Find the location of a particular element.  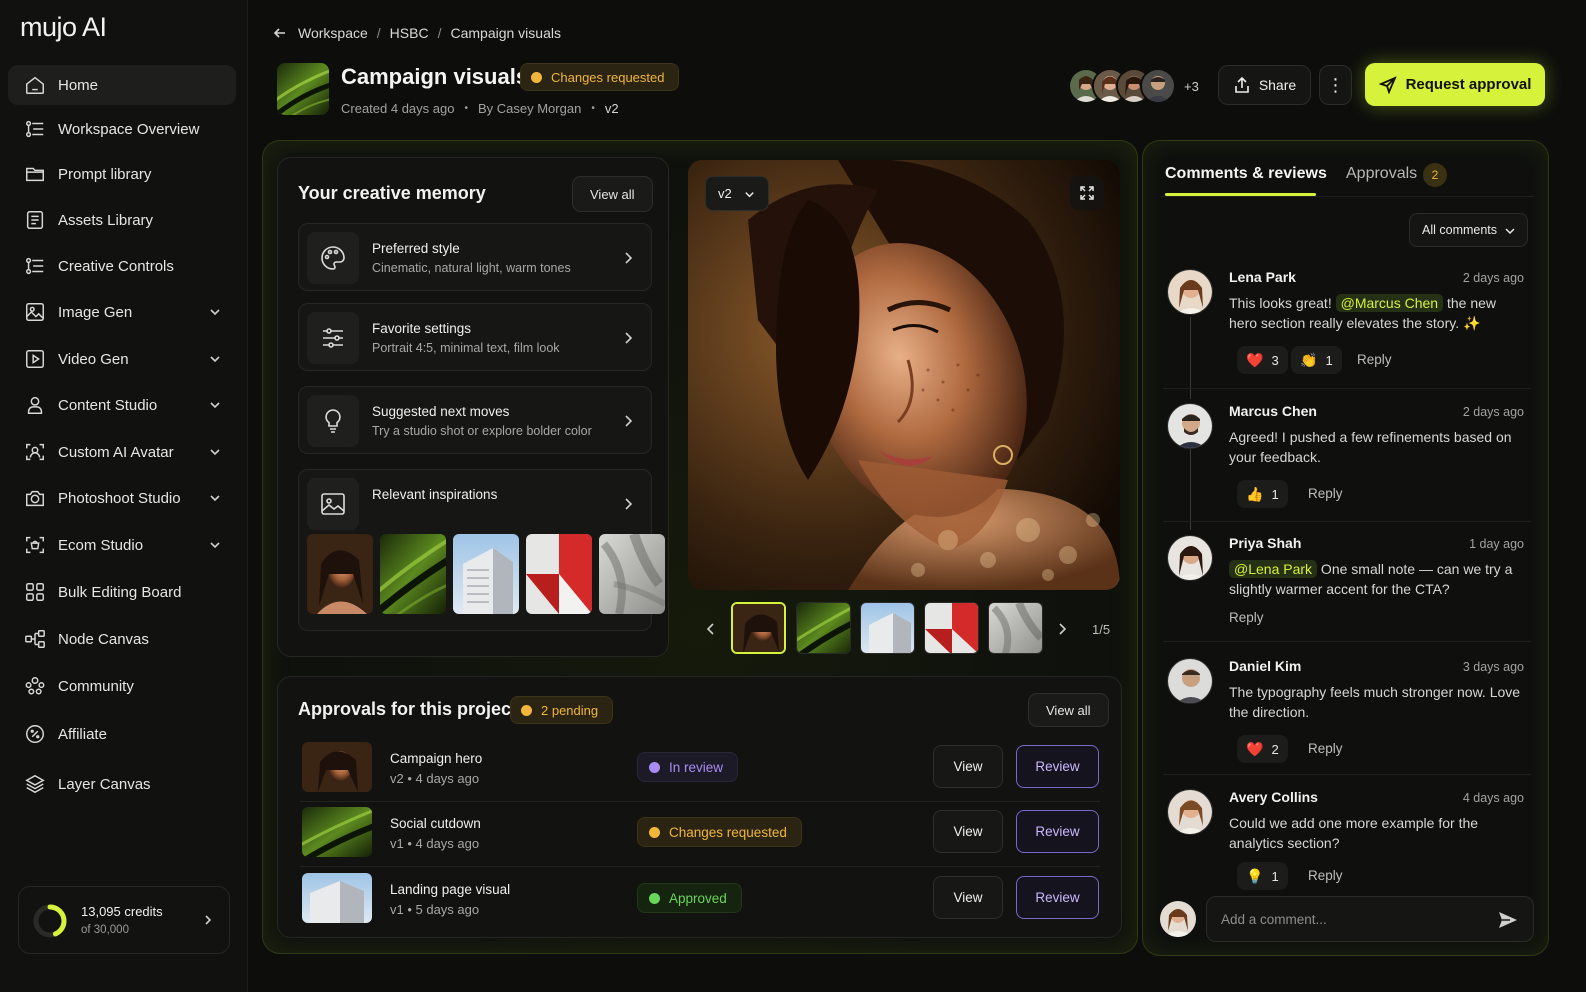

collaborator-avatars: +3 is located at coordinates (1133, 86).